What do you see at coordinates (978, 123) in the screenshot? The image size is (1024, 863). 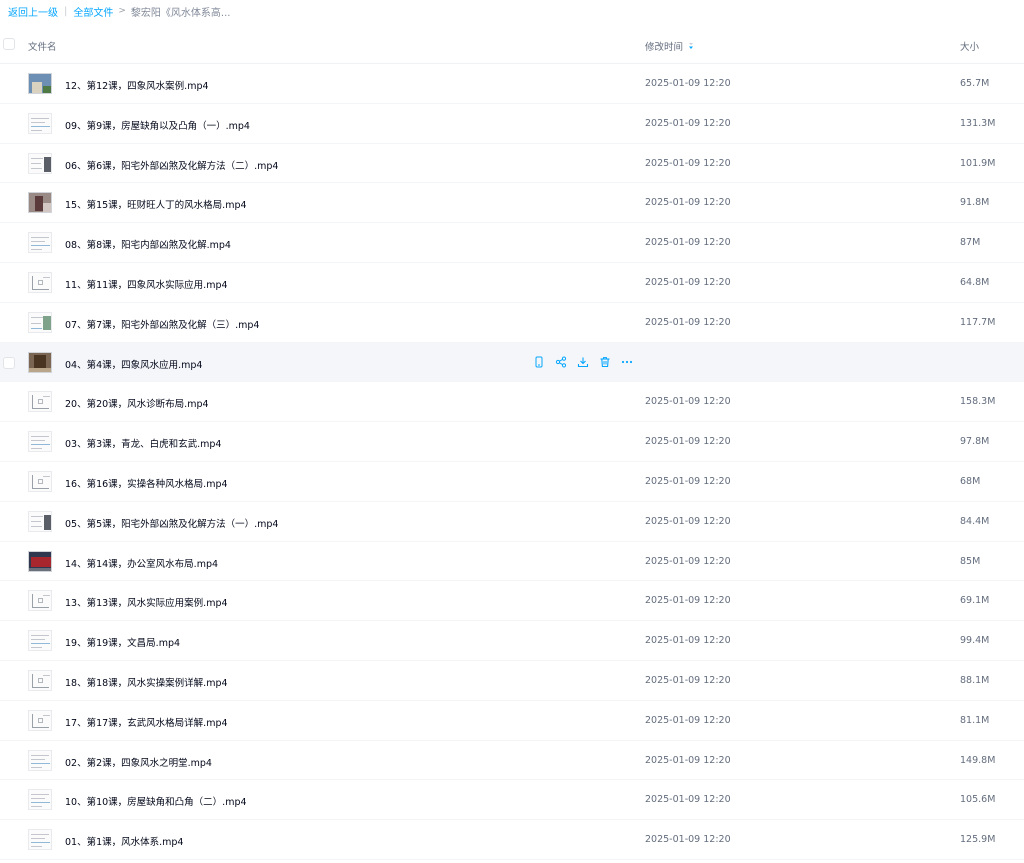 I see `file-size: 131.3M` at bounding box center [978, 123].